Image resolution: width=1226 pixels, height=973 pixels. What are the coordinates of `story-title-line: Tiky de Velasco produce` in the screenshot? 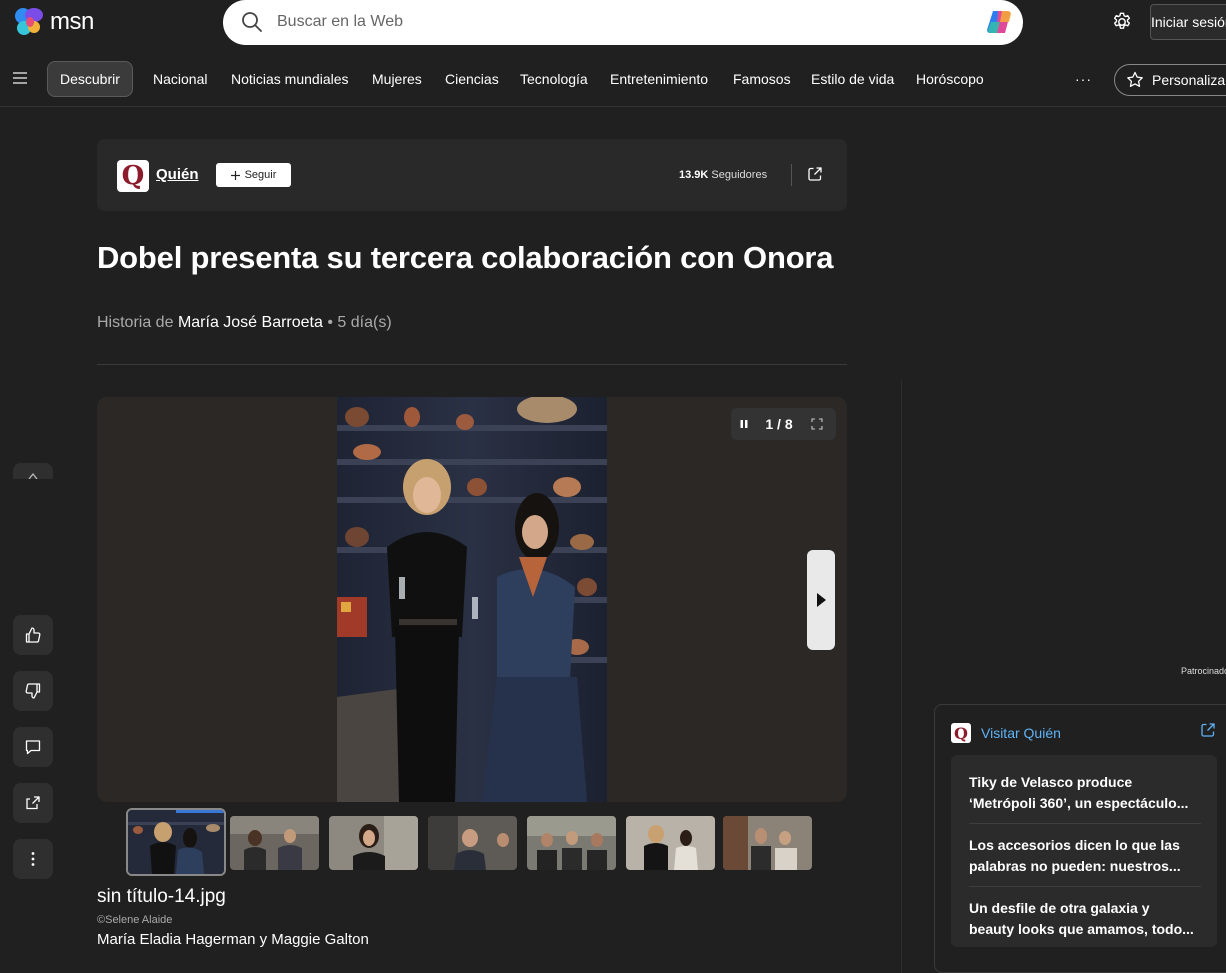 It's located at (1051, 782).